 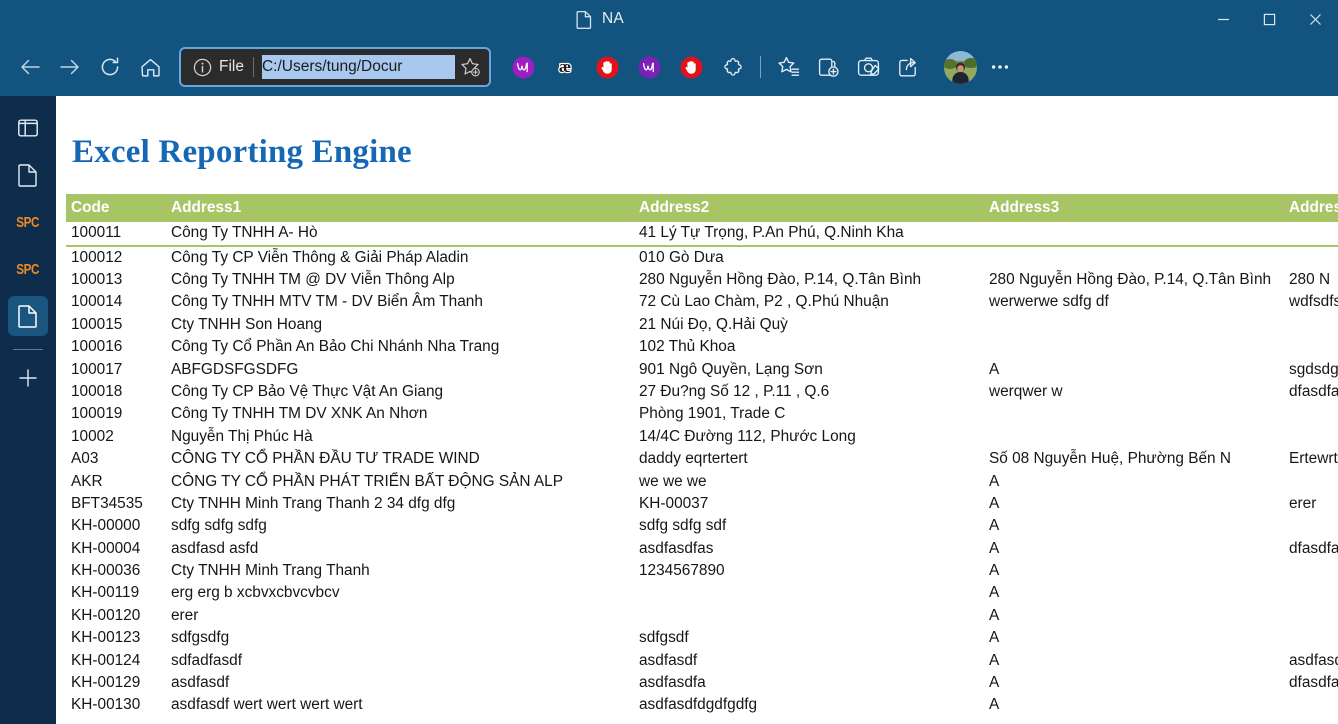 What do you see at coordinates (760, 67) in the screenshot?
I see `toolbar-divider` at bounding box center [760, 67].